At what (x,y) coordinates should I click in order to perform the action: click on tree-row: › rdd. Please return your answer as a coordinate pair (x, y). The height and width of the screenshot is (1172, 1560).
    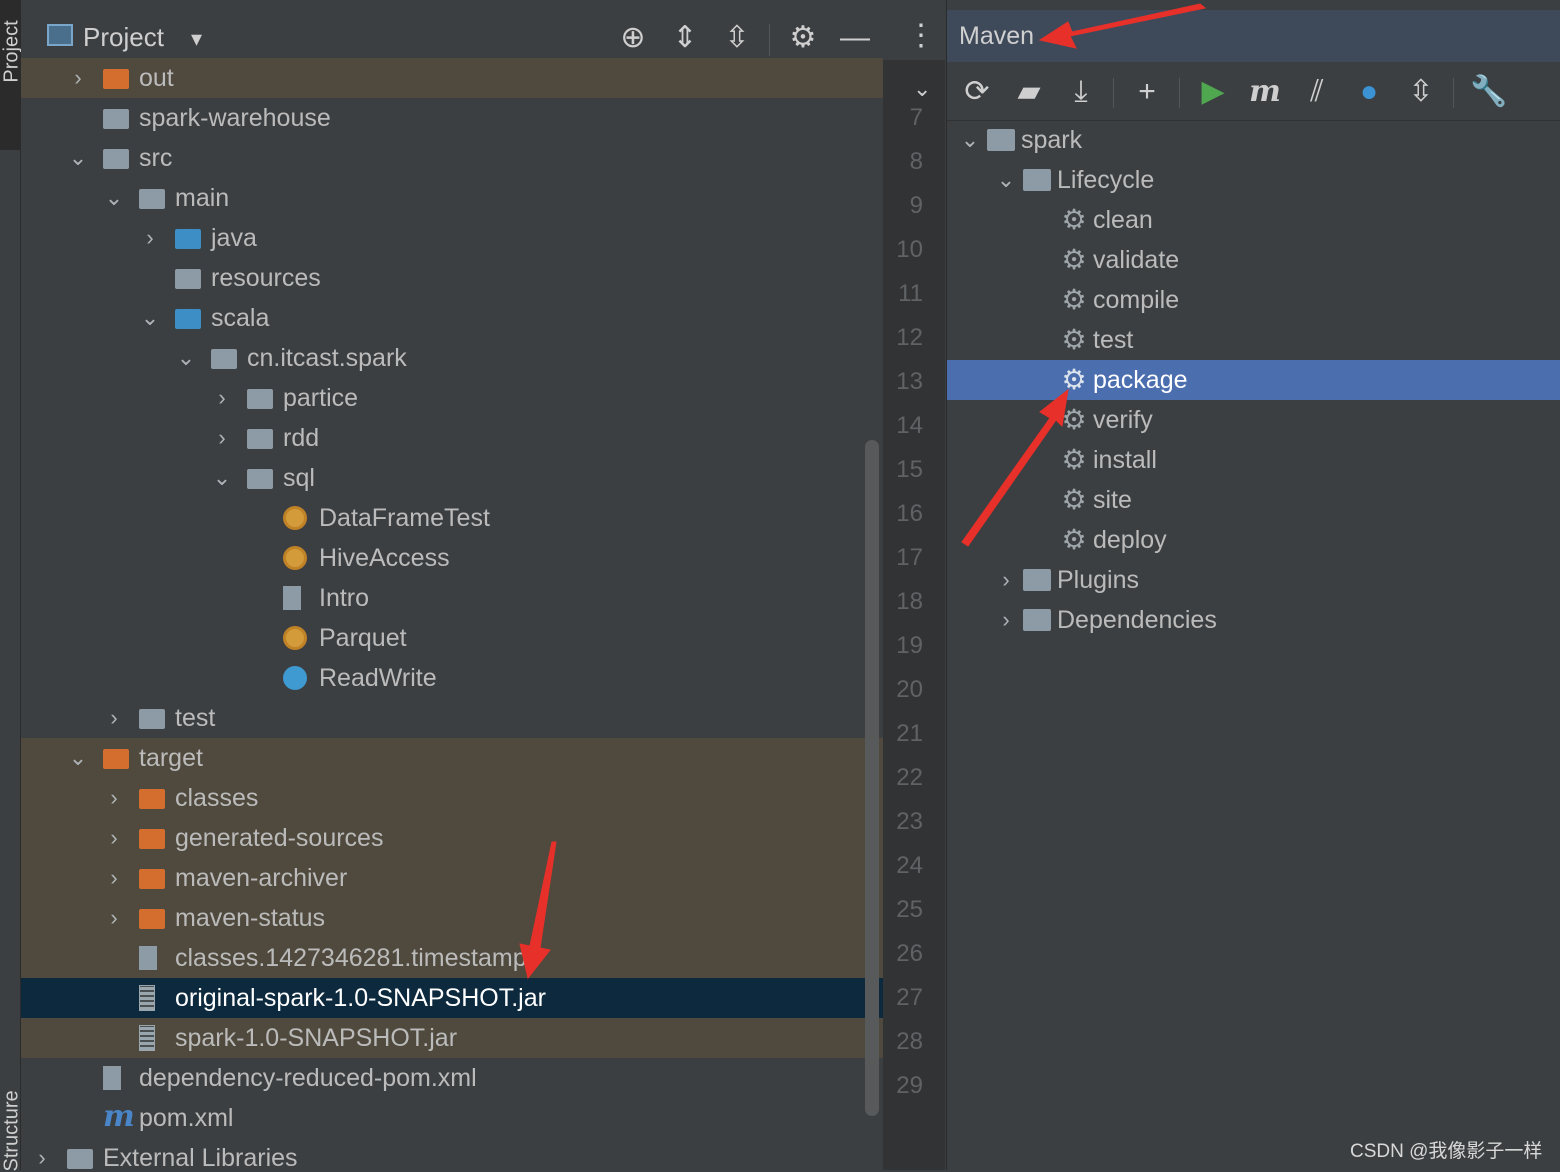
    Looking at the image, I should click on (452, 438).